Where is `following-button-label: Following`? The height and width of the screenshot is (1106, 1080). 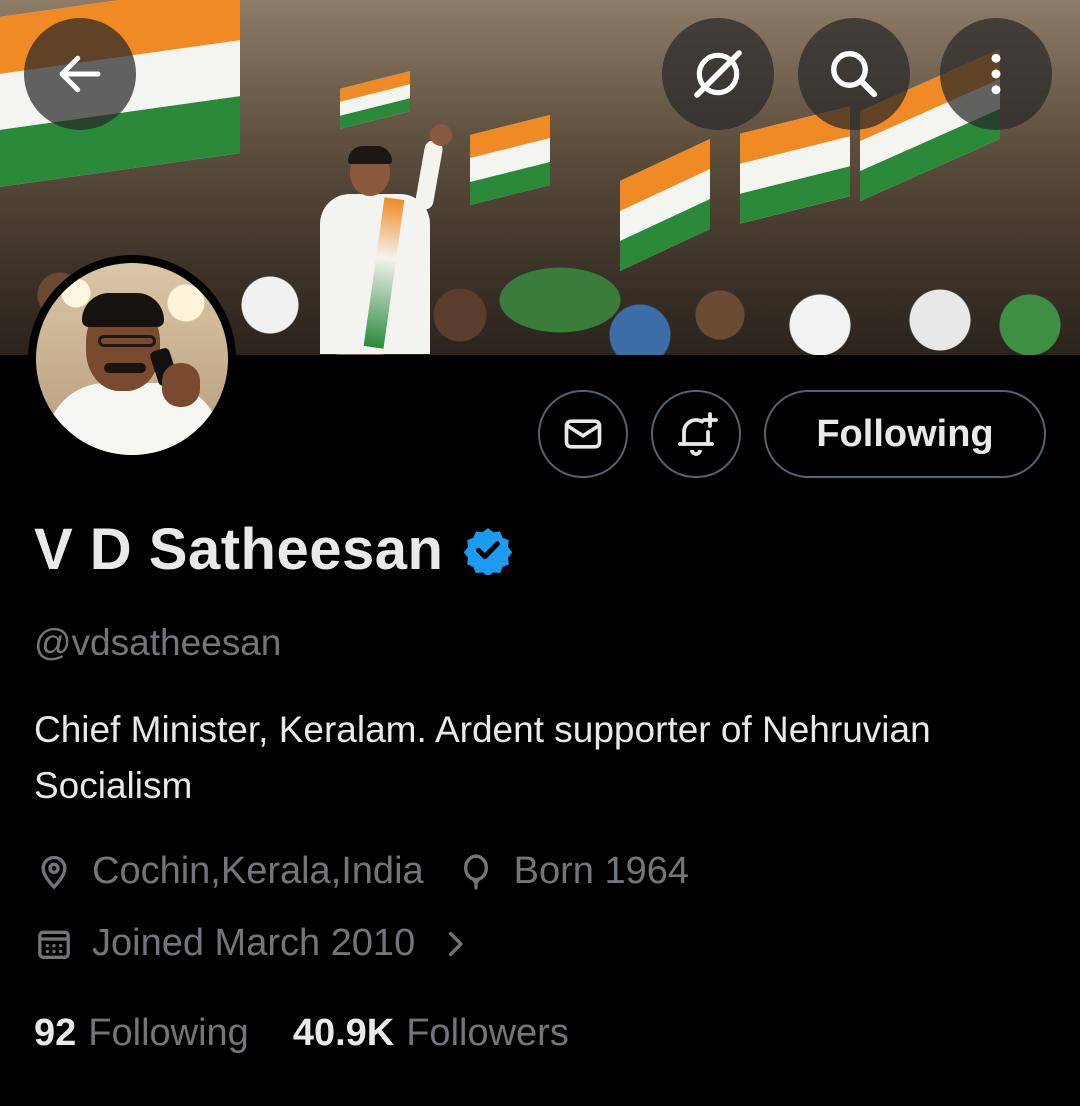 following-button-label: Following is located at coordinates (905, 433).